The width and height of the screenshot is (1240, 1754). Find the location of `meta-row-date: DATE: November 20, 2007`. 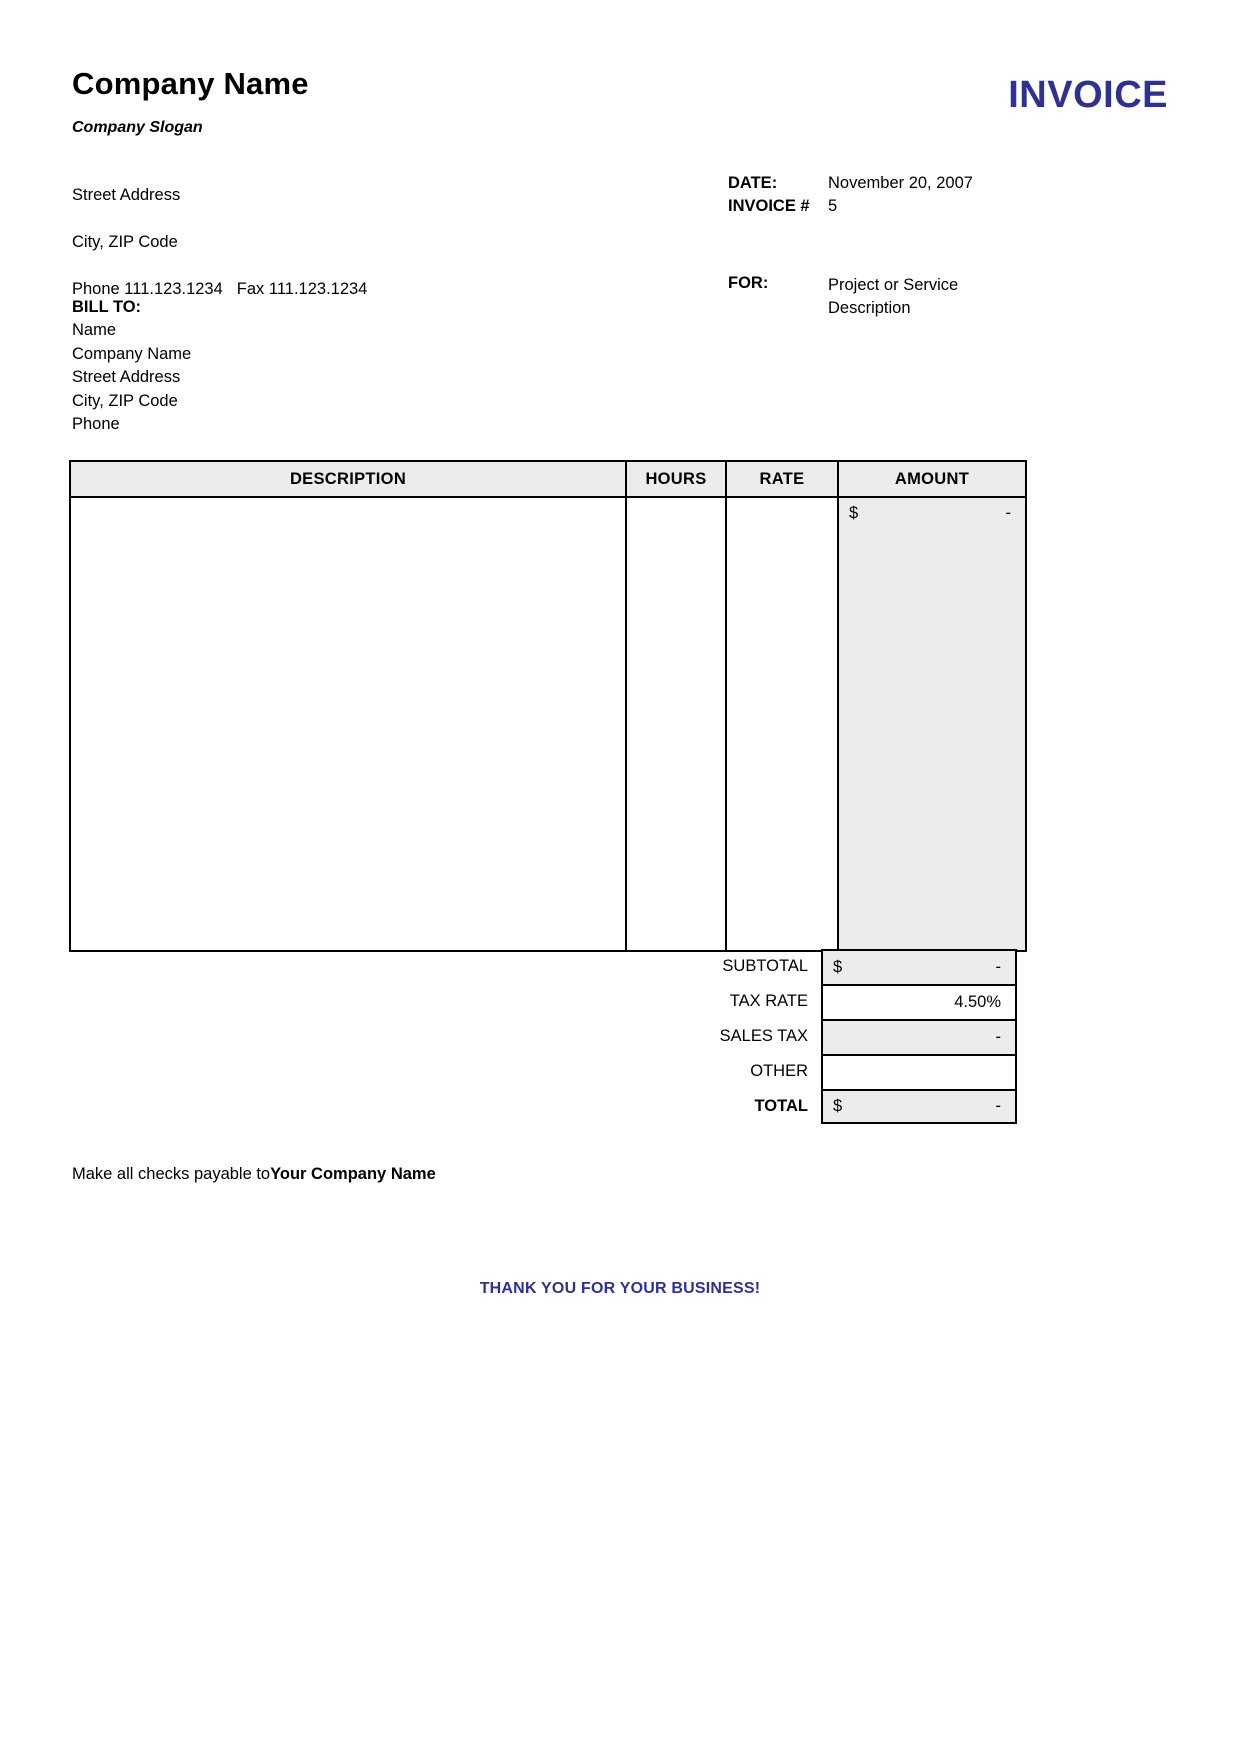

meta-row-date: DATE: November 20, 2007 is located at coordinates (943, 183).